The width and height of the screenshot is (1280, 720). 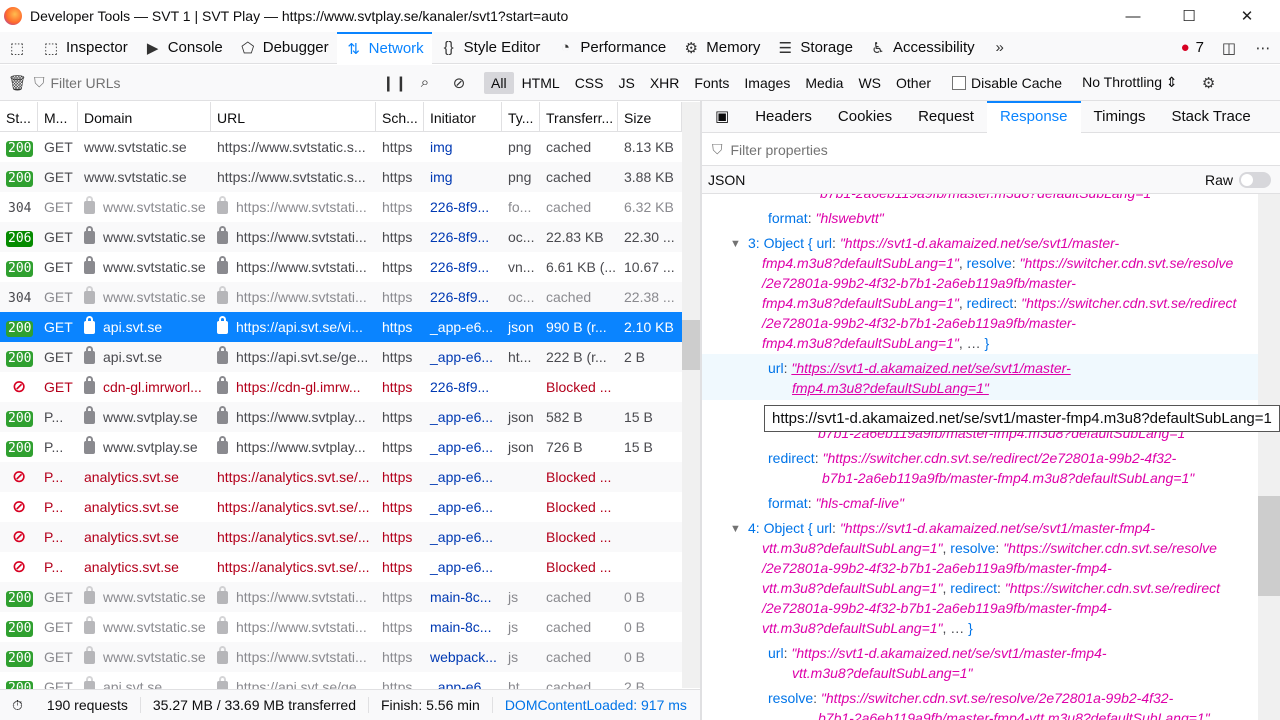 What do you see at coordinates (204, 82) in the screenshot?
I see `filter-urls-input: ⛉ Filter URLs` at bounding box center [204, 82].